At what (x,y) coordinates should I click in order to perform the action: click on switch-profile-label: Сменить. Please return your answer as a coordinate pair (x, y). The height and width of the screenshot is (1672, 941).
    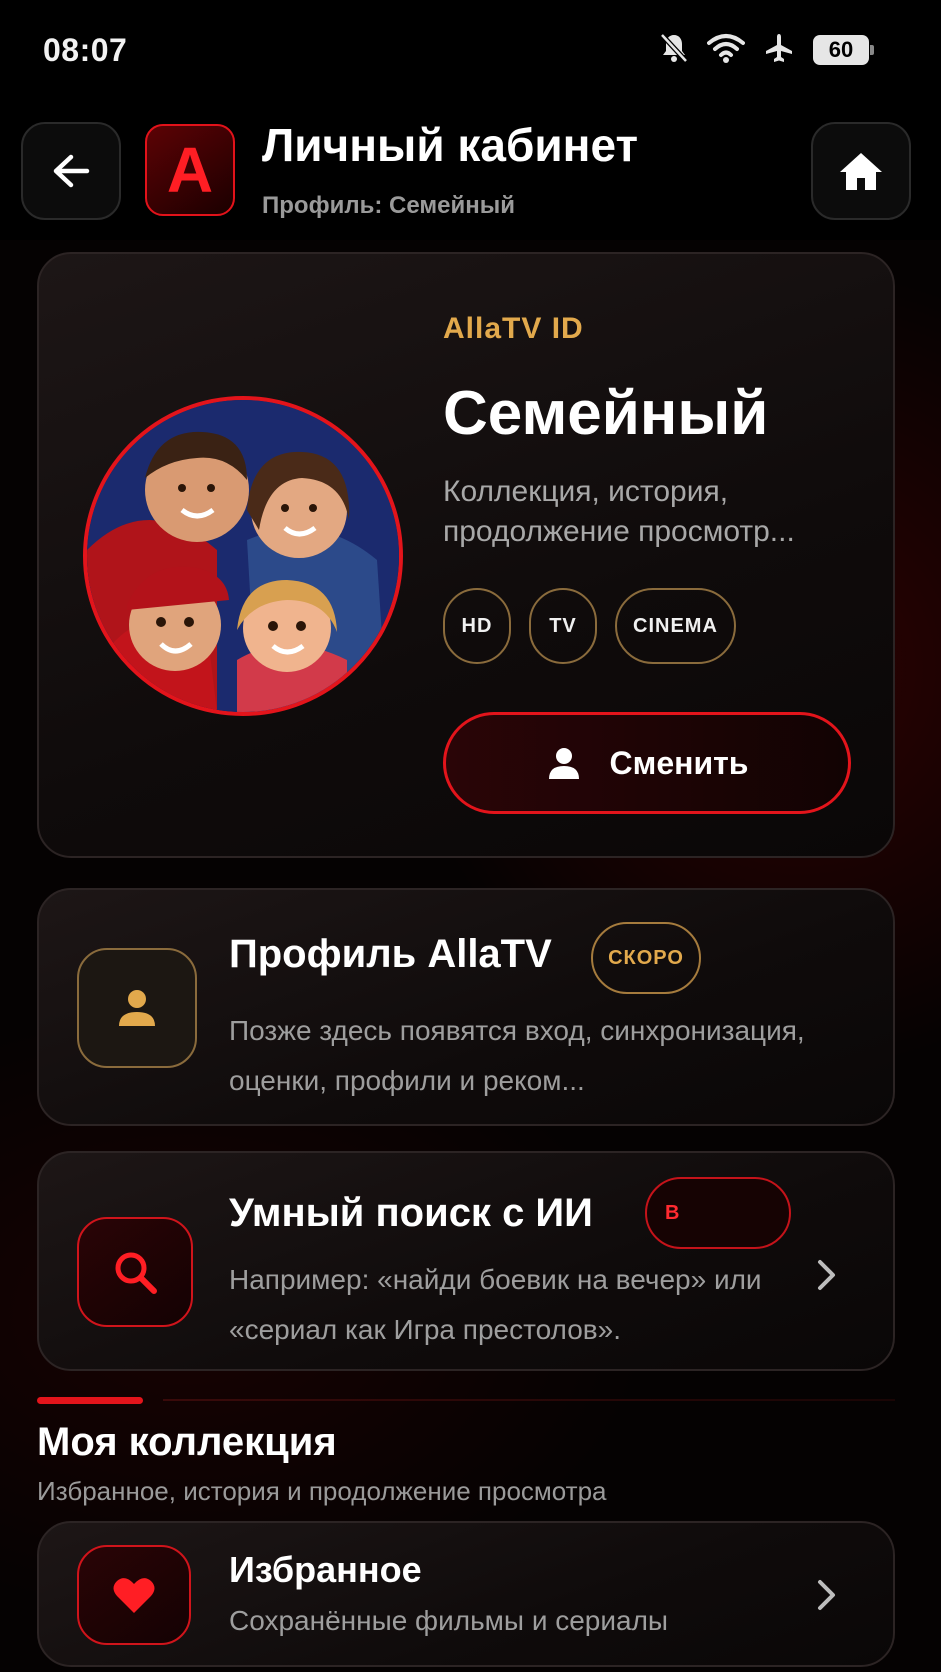
    Looking at the image, I should click on (679, 762).